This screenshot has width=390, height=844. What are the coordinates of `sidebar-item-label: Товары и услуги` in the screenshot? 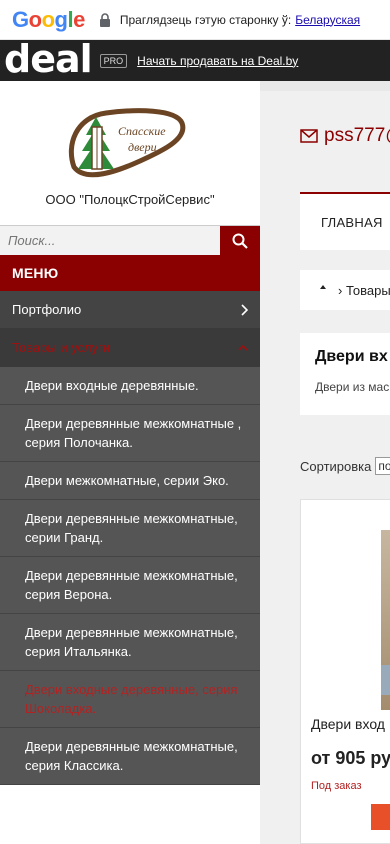 It's located at (61, 347).